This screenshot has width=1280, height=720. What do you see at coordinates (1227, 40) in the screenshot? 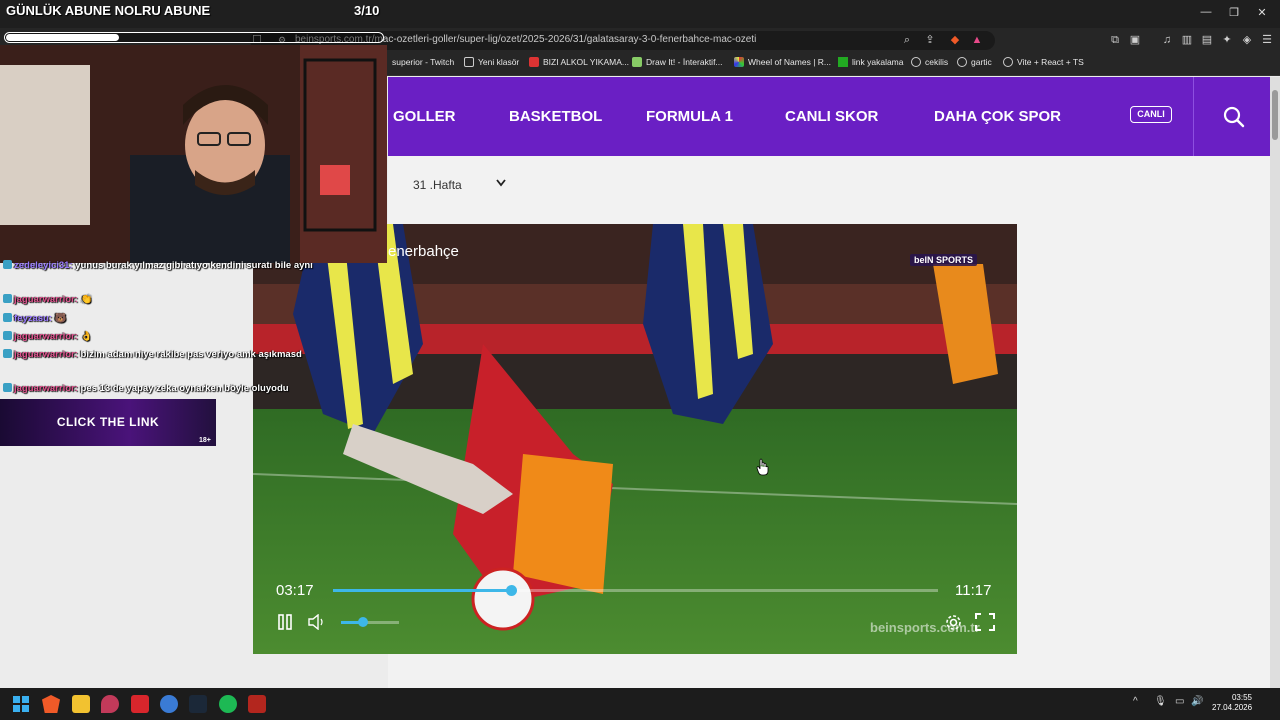
I see `leo-icon: ✦` at bounding box center [1227, 40].